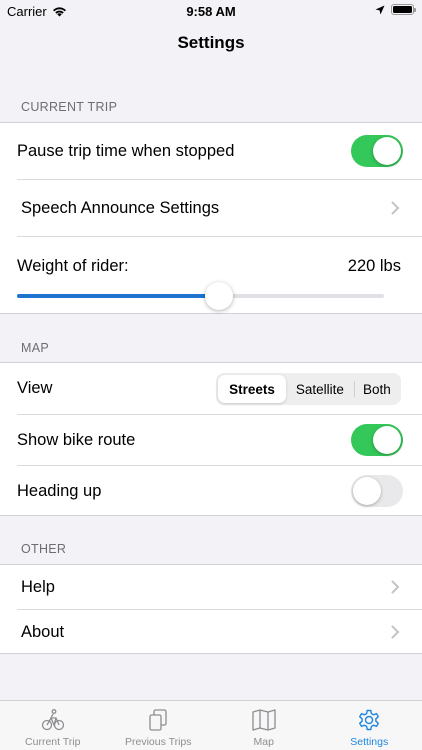 Image resolution: width=422 pixels, height=750 pixels. I want to click on tab-bar: Current Trip Previous Trips Map Settings, so click(211, 725).